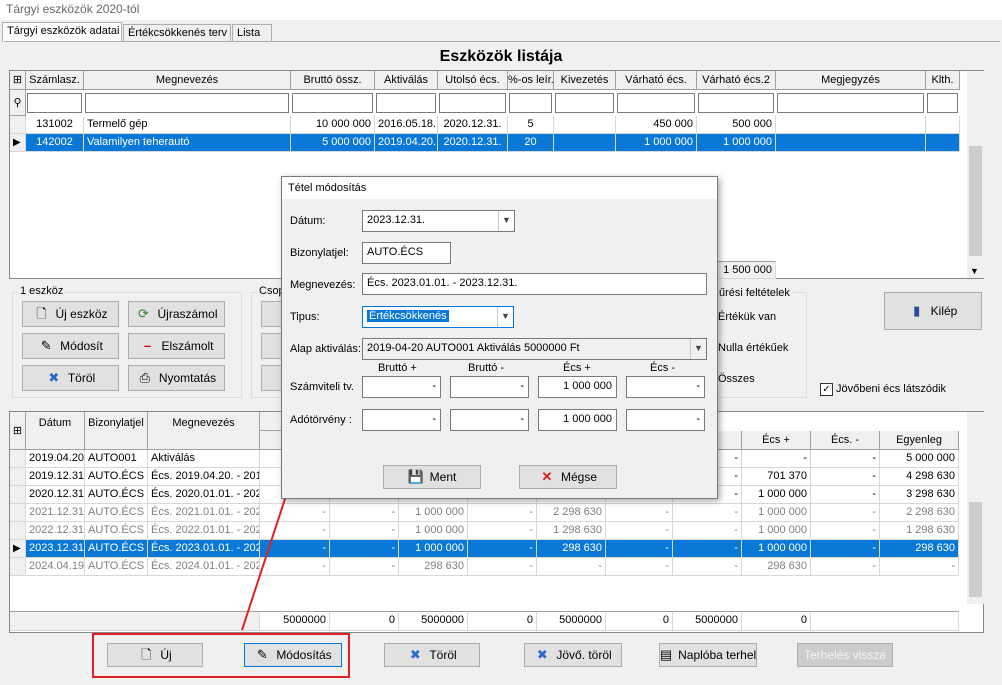 The width and height of the screenshot is (1002, 685). I want to click on col-gross-minus: Bruttó -, so click(486, 368).